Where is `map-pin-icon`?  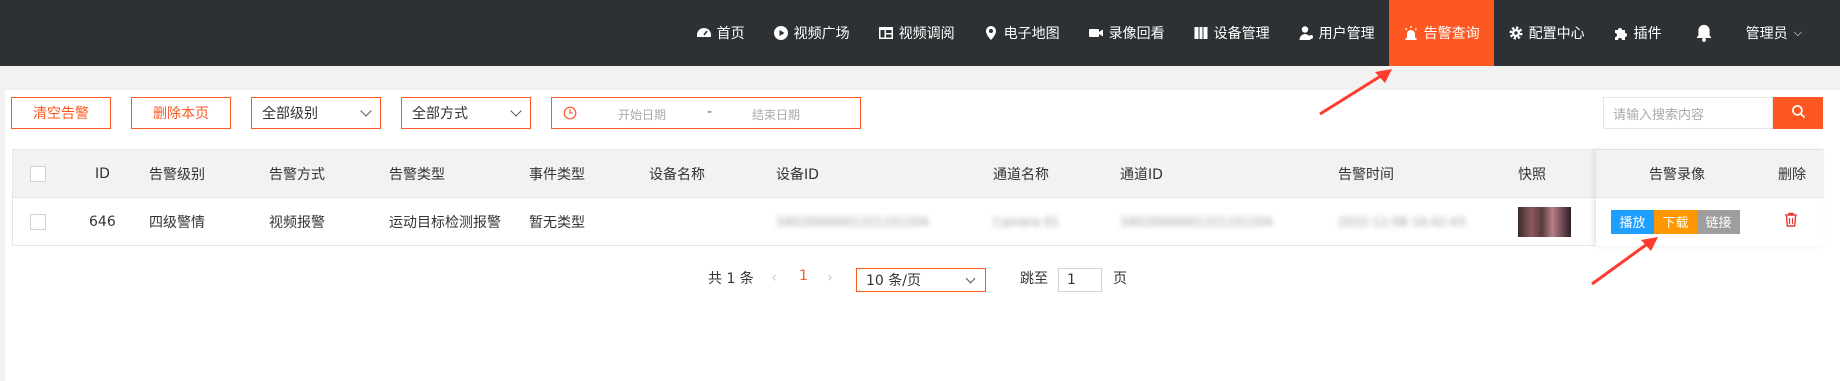 map-pin-icon is located at coordinates (991, 33).